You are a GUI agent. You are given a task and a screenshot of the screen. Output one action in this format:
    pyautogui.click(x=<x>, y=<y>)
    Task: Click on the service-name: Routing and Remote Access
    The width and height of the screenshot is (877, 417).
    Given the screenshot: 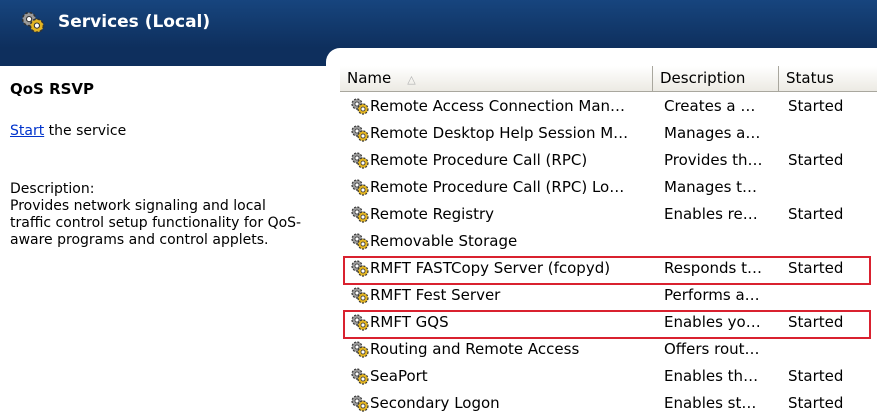 What is the action you would take?
    pyautogui.click(x=475, y=349)
    